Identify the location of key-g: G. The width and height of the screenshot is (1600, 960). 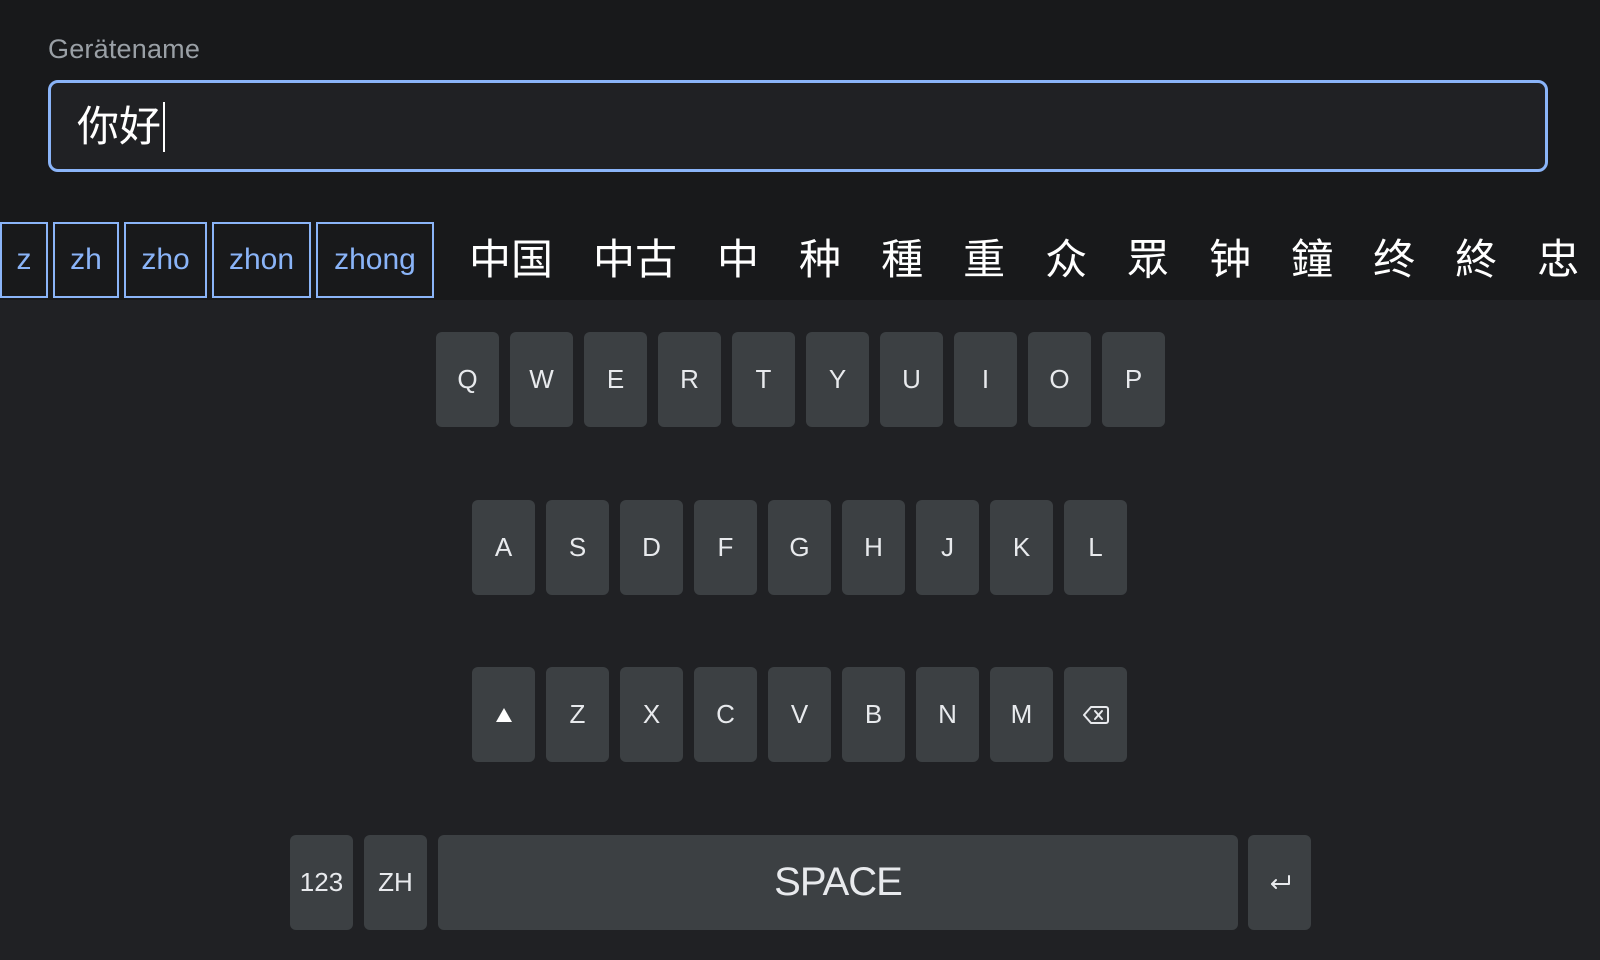
(799, 547).